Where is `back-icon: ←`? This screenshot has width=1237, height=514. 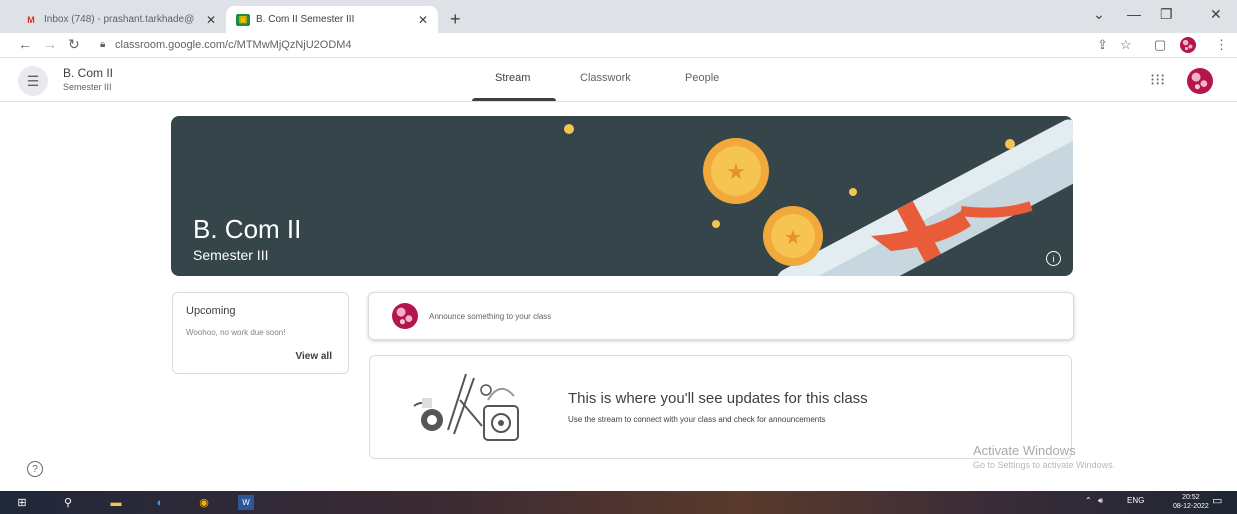 back-icon: ← is located at coordinates (25, 44).